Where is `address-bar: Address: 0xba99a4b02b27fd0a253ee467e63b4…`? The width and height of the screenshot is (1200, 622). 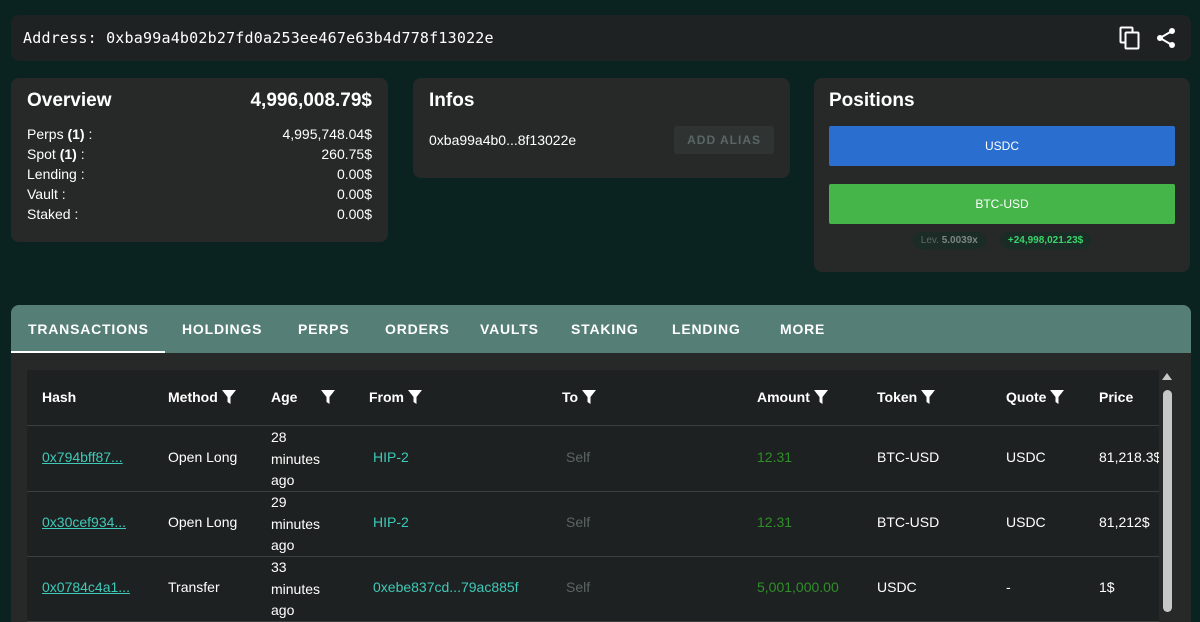
address-bar: Address: 0xba99a4b02b27fd0a253ee467e63b4… is located at coordinates (601, 38).